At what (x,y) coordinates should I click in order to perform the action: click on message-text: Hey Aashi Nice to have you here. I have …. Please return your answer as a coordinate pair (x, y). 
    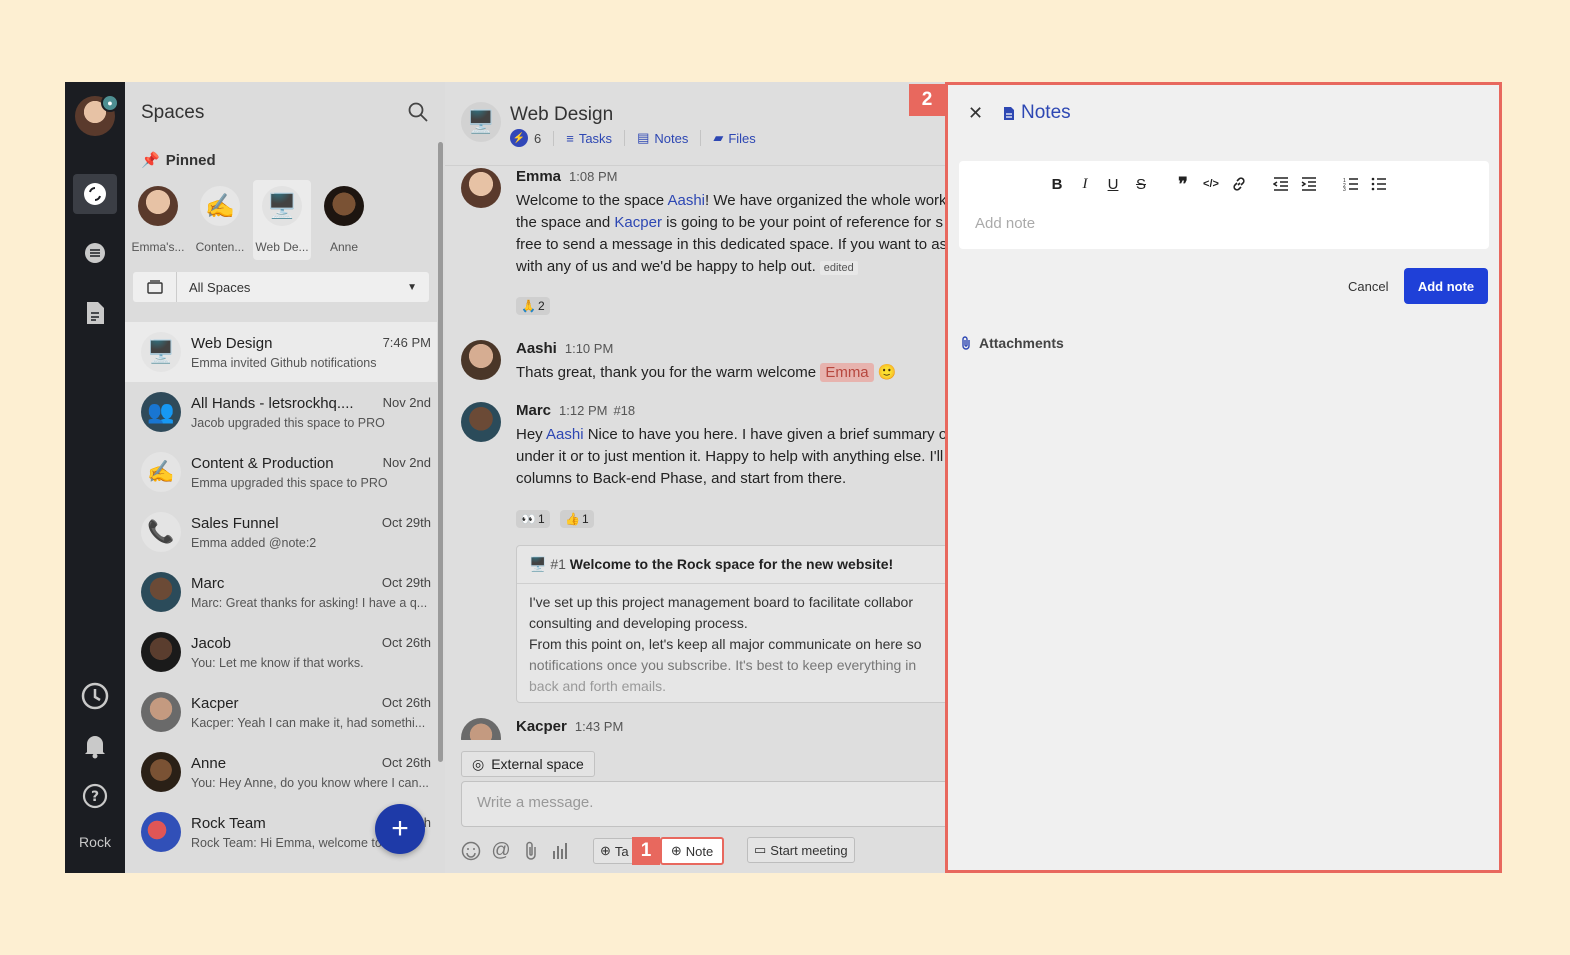
    Looking at the image, I should click on (730, 456).